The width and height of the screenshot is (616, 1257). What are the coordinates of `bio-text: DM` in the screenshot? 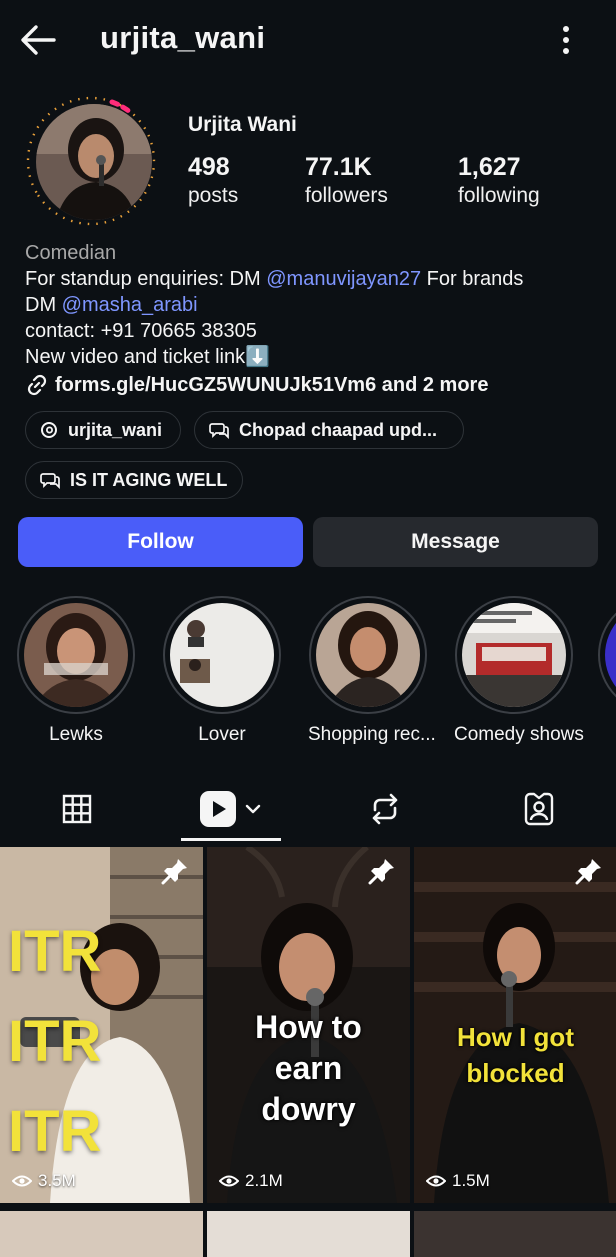 It's located at (43, 305).